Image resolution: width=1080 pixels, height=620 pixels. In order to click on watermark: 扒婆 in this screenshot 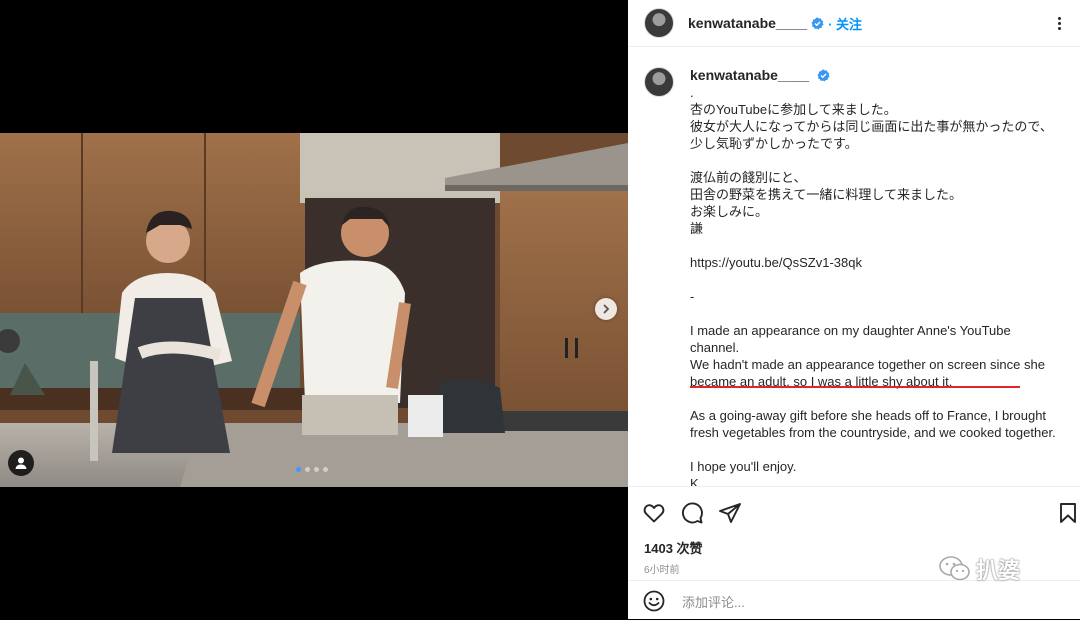, I will do `click(979, 569)`.